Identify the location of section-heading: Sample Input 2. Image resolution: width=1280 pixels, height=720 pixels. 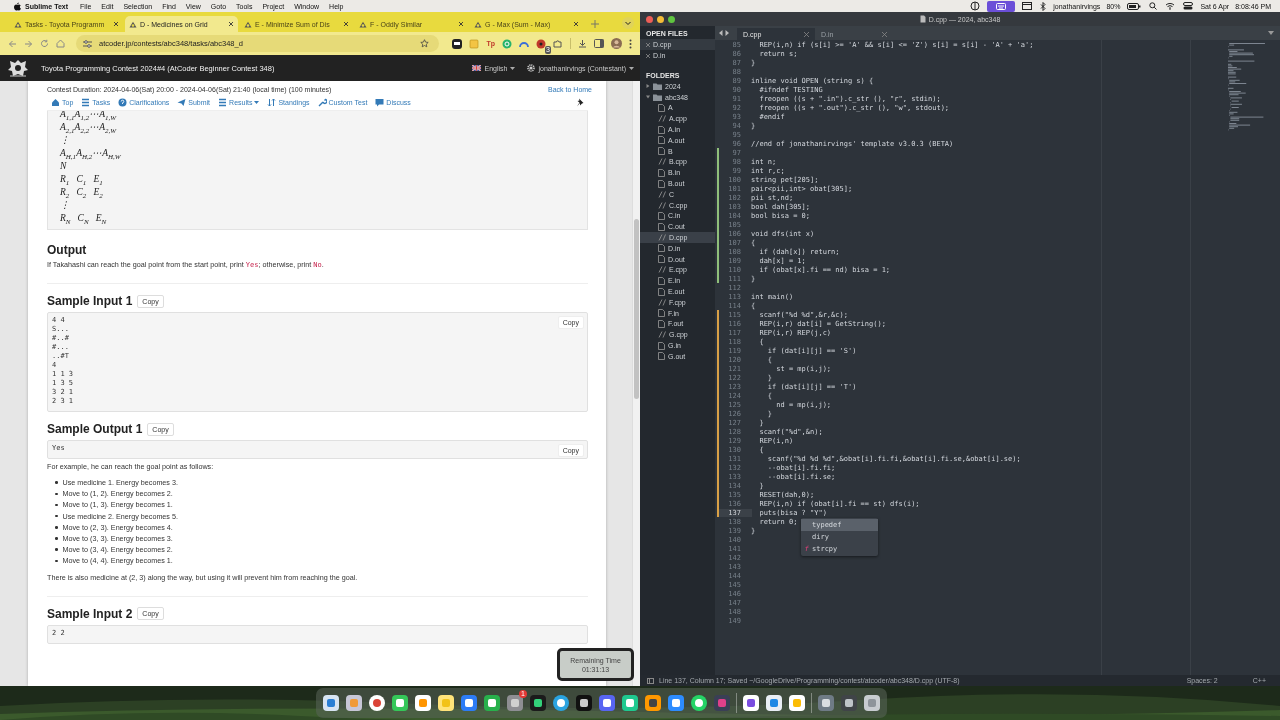
(90, 613).